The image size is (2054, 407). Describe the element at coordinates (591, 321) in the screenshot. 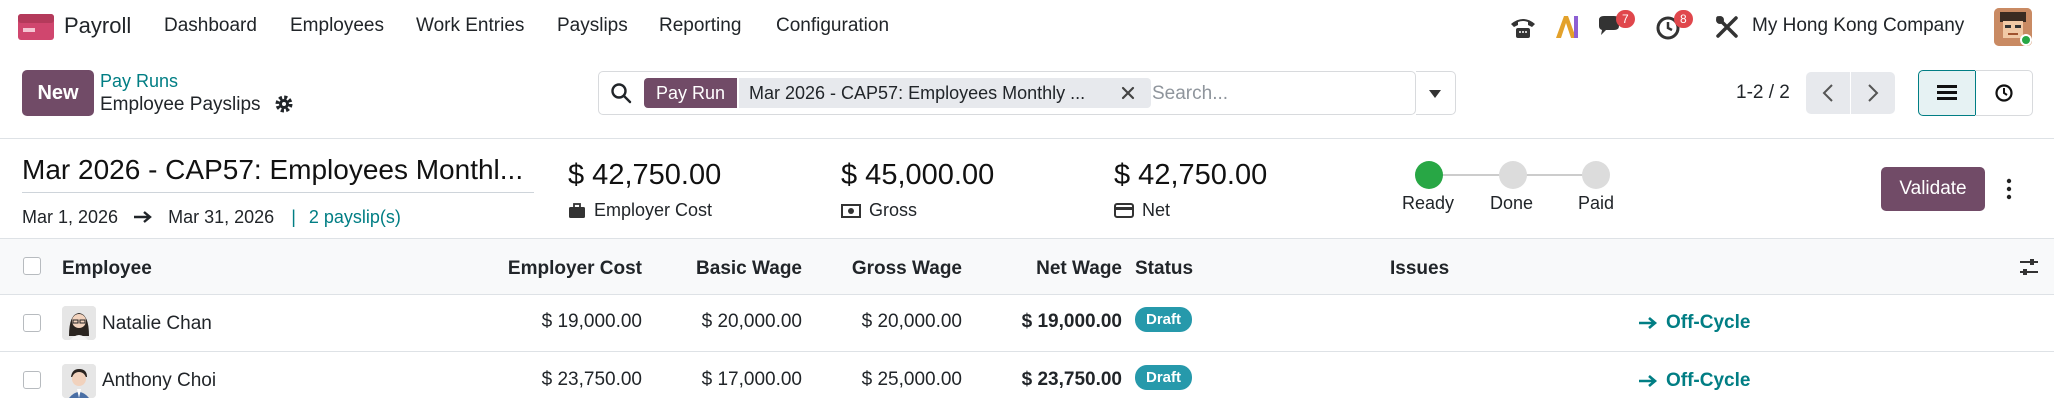

I see `employer-cost-cell: $ 19,000.00` at that location.